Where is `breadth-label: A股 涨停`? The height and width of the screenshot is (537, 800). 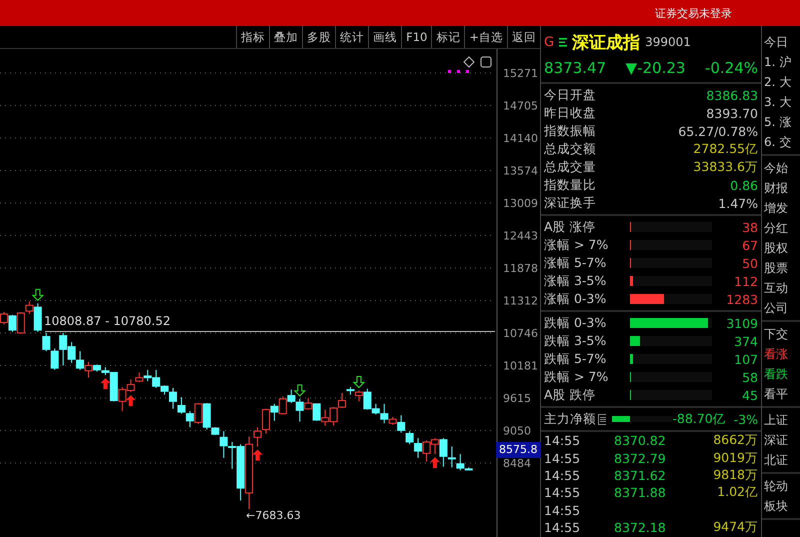 breadth-label: A股 涨停 is located at coordinates (570, 227).